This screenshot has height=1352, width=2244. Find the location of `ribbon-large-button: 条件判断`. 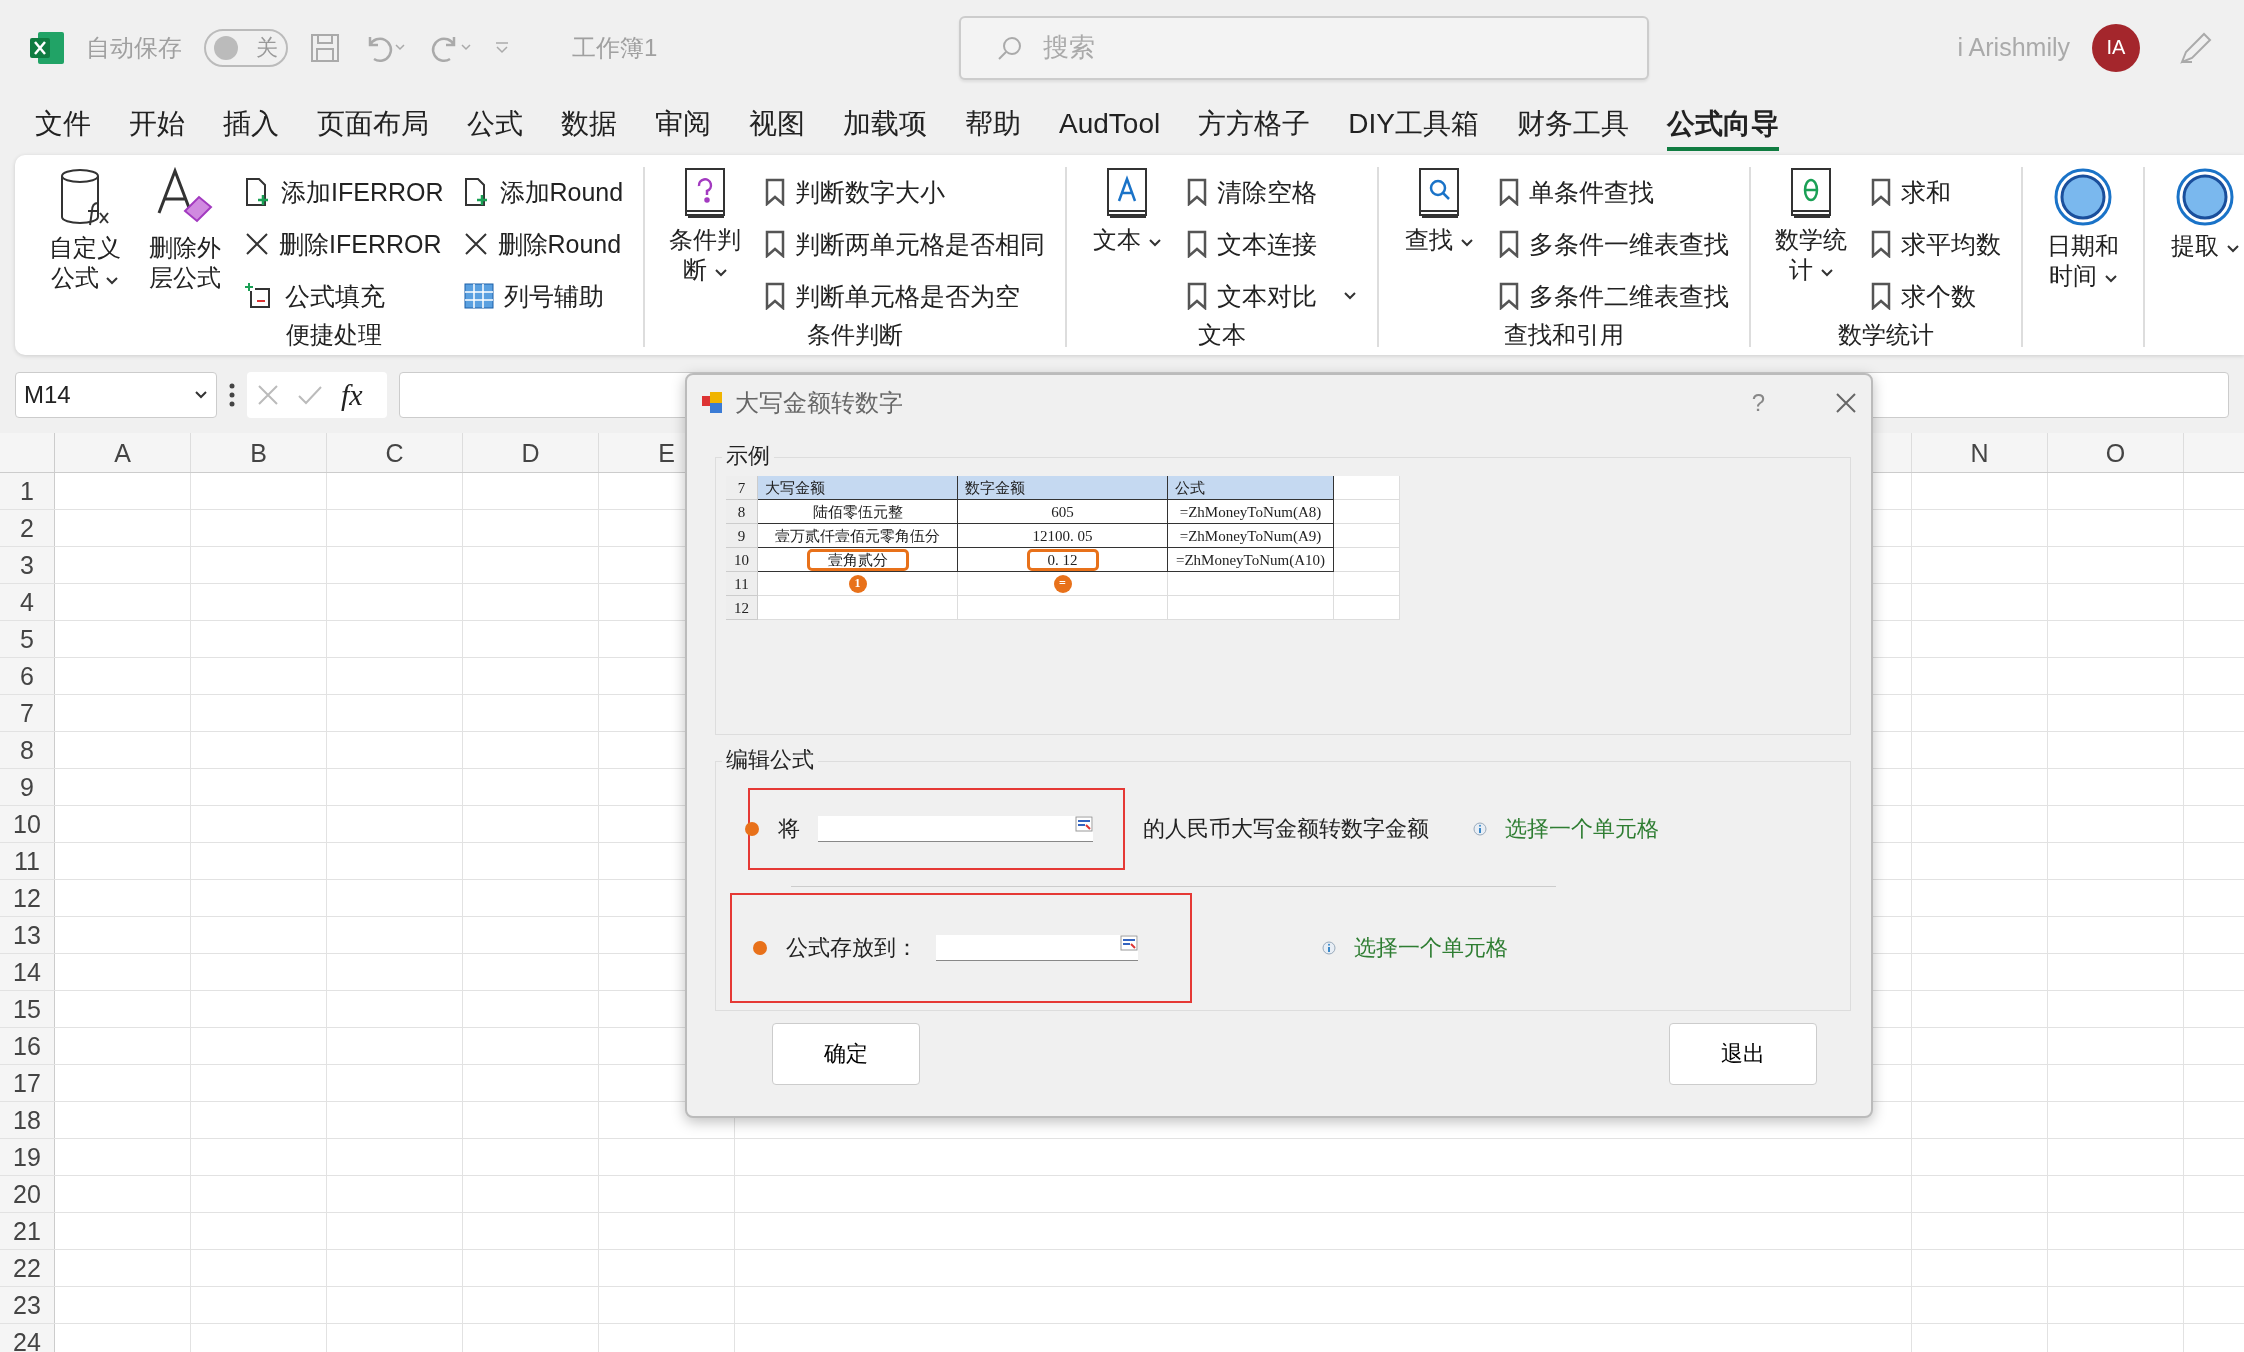

ribbon-large-button: 条件判断 is located at coordinates (705, 243).